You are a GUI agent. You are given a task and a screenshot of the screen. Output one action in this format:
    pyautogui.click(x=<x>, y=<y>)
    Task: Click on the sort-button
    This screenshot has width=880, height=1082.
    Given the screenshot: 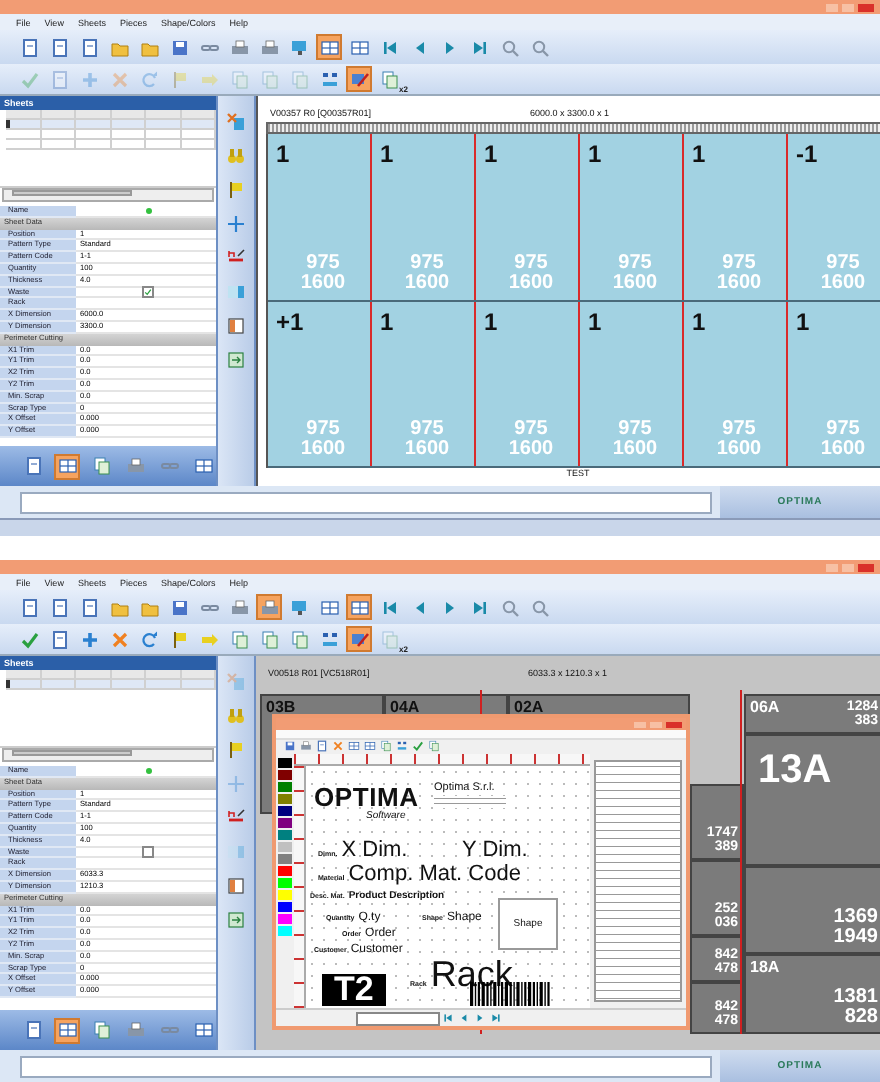 What is the action you would take?
    pyautogui.click(x=403, y=747)
    